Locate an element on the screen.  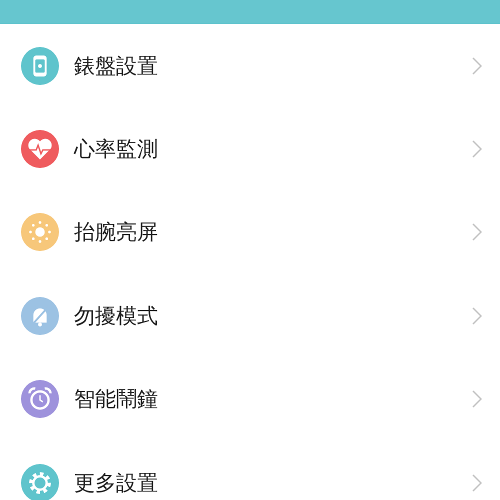
menu-label: 錶盤設置 is located at coordinates (116, 66).